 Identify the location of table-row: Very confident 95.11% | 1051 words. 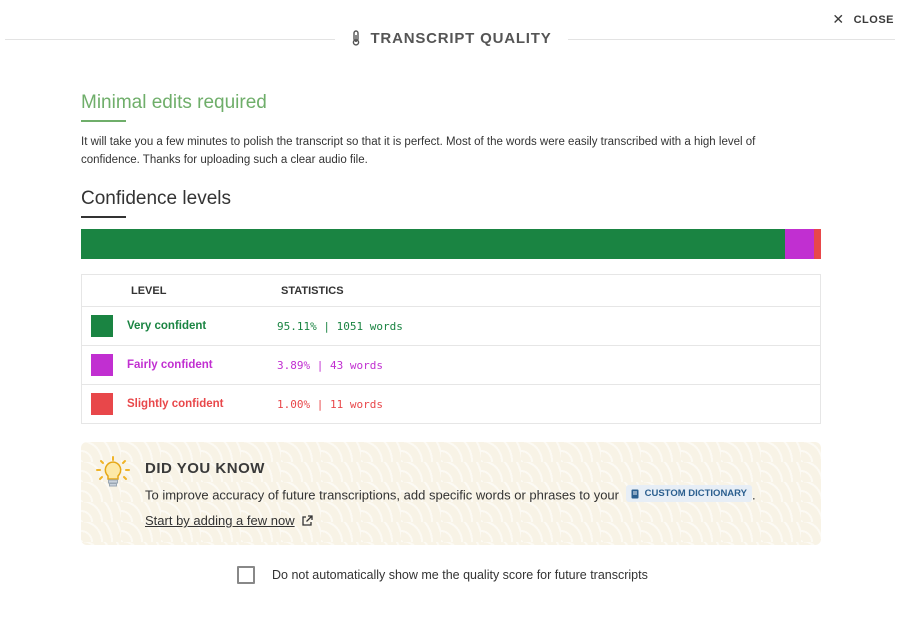
(451, 325).